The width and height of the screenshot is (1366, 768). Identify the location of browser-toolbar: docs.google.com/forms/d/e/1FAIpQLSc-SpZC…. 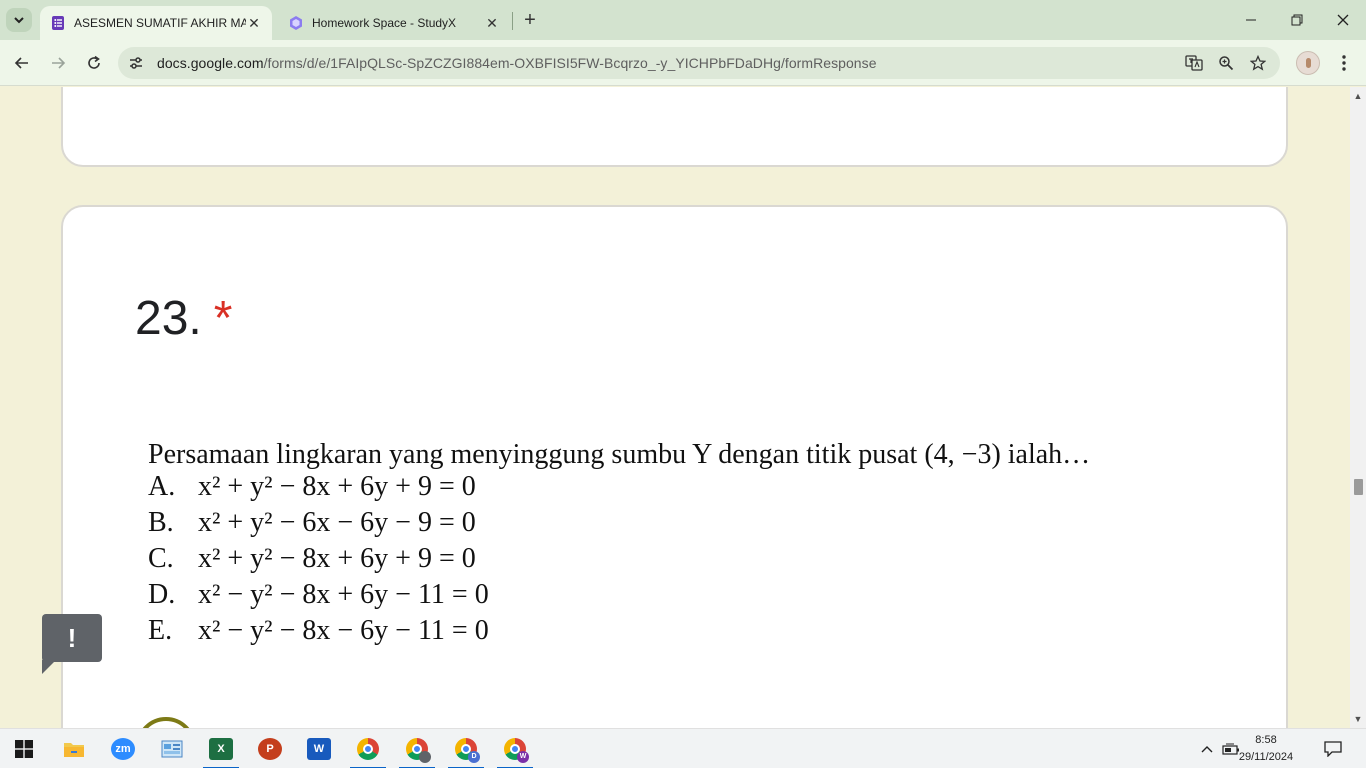
(683, 63).